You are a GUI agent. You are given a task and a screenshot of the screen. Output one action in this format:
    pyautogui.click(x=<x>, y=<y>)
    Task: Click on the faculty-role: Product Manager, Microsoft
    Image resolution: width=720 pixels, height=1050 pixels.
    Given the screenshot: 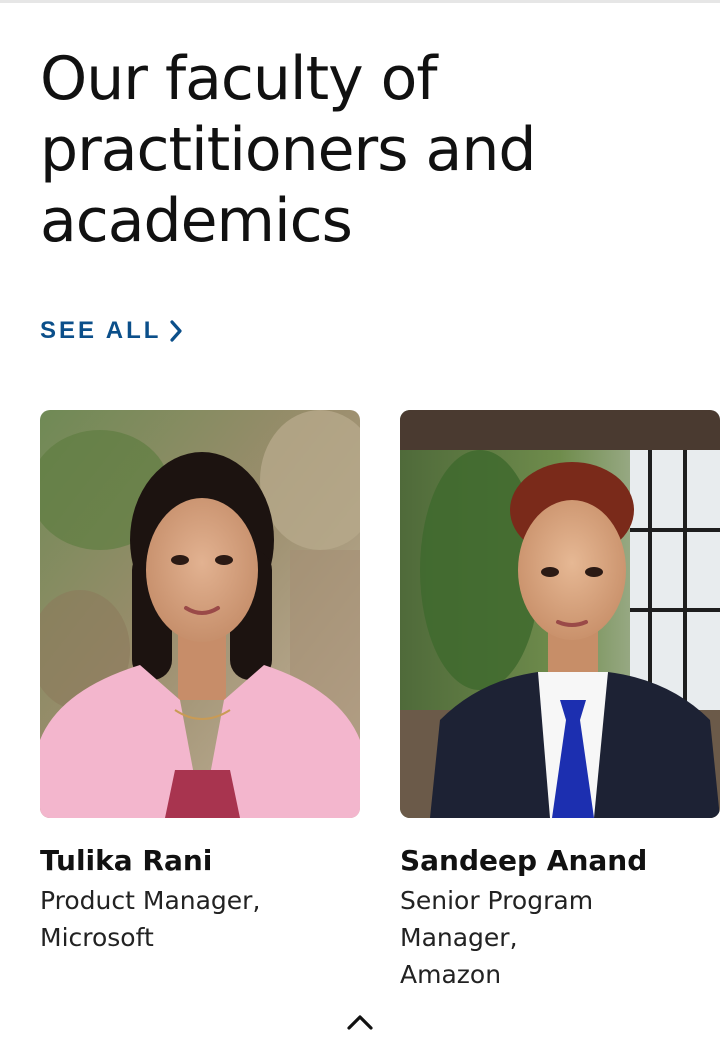 What is the action you would take?
    pyautogui.click(x=200, y=919)
    